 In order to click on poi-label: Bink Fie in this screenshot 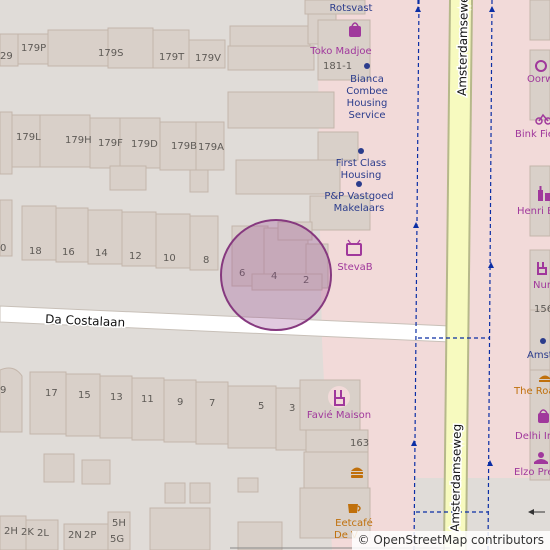, I will do `click(532, 134)`.